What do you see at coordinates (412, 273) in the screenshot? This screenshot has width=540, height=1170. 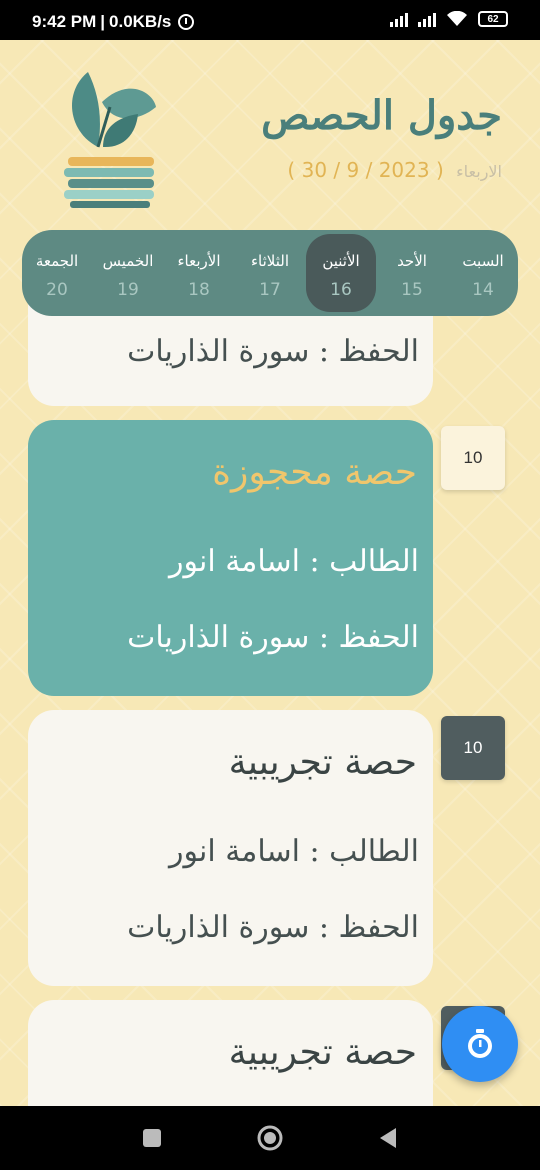 I see `day-tab-sunday: الأحد 15` at bounding box center [412, 273].